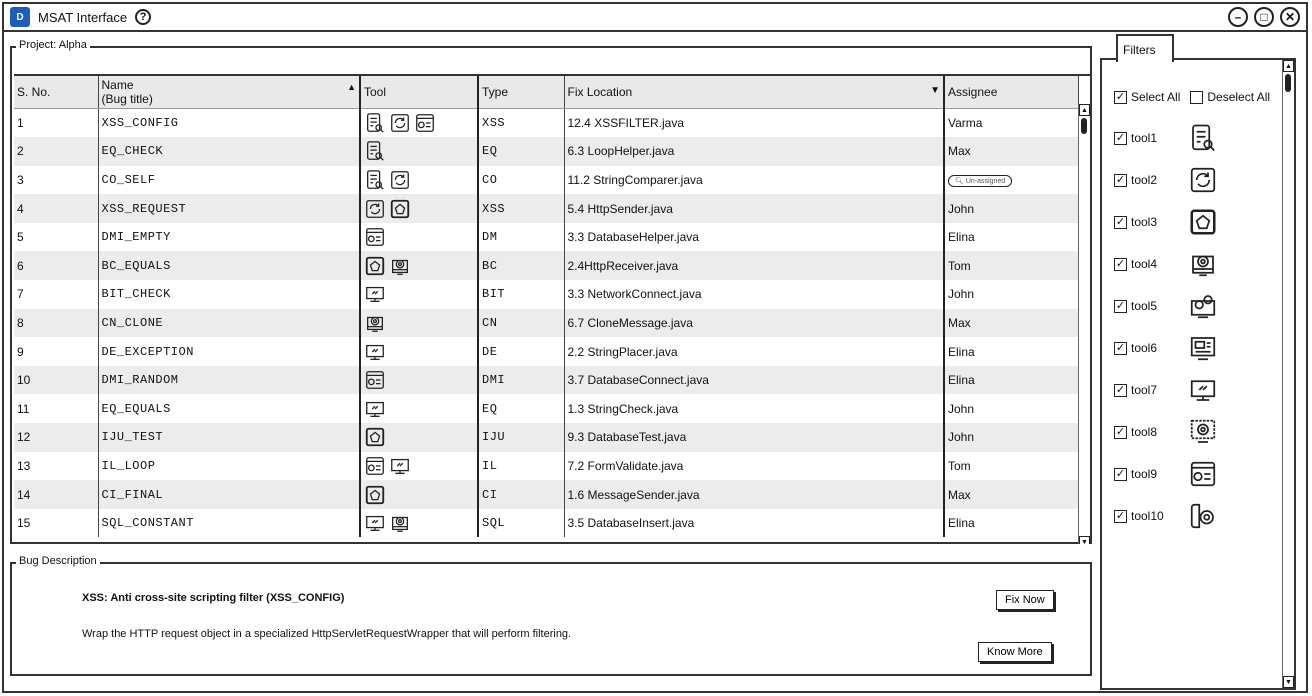  I want to click on cell-bug-name: IL_LOOP, so click(229, 466).